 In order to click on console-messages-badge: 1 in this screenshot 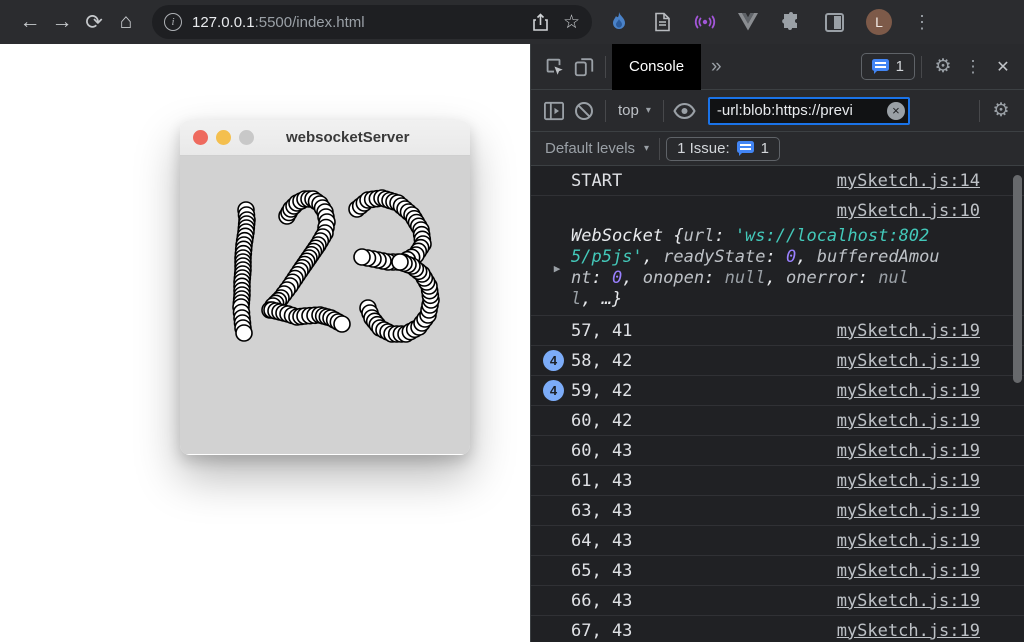, I will do `click(887, 66)`.